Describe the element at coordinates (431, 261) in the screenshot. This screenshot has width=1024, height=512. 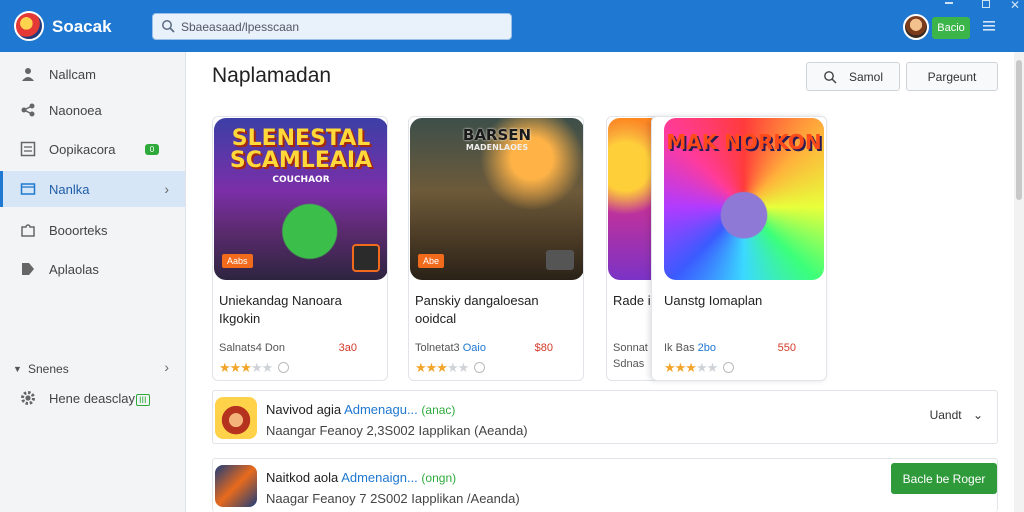
I see `tag-badge: Abe` at that location.